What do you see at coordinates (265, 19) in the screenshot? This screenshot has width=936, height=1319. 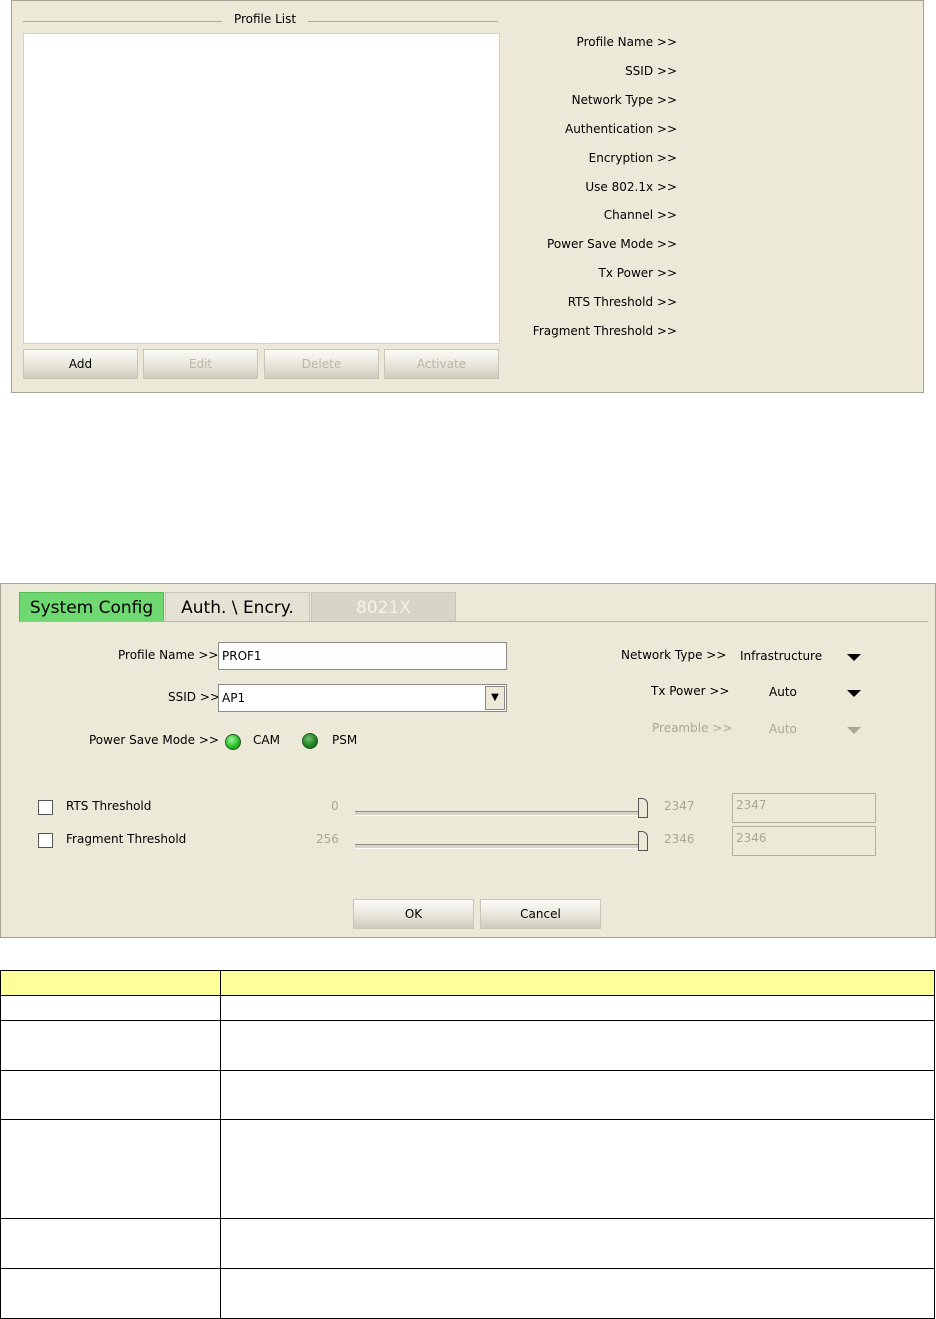 I see `profile-list-title: Profile List` at bounding box center [265, 19].